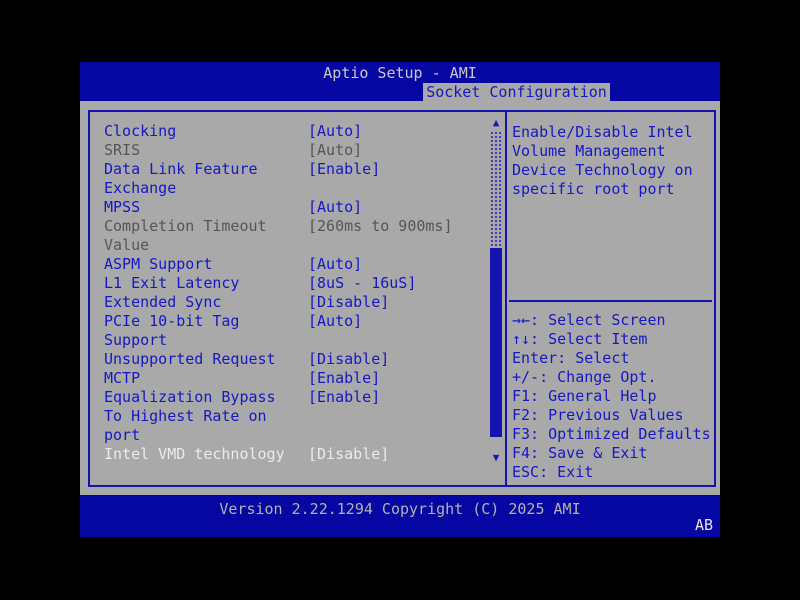 The width and height of the screenshot is (800, 600). Describe the element at coordinates (296, 283) in the screenshot. I see `setting-row: L1 Exit Latency [8uS - 16uS]` at that location.